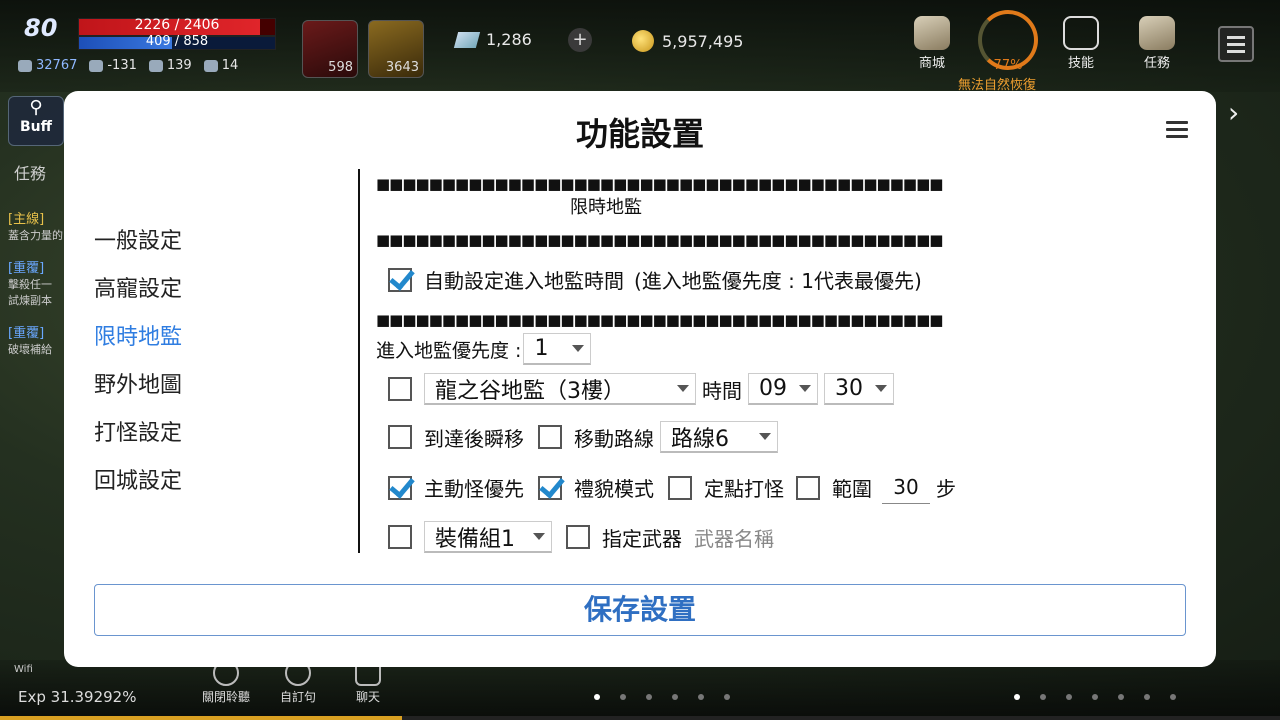 The height and width of the screenshot is (720, 1280). Describe the element at coordinates (578, 537) in the screenshot. I see `weapon-checkbox` at that location.